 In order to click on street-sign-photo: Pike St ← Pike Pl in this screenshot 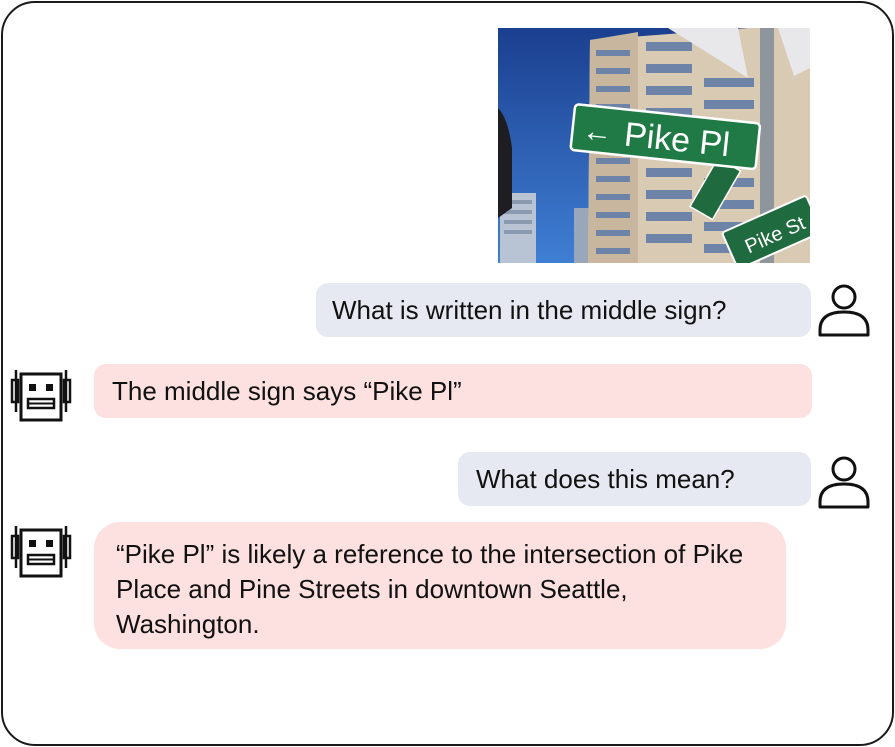, I will do `click(654, 145)`.